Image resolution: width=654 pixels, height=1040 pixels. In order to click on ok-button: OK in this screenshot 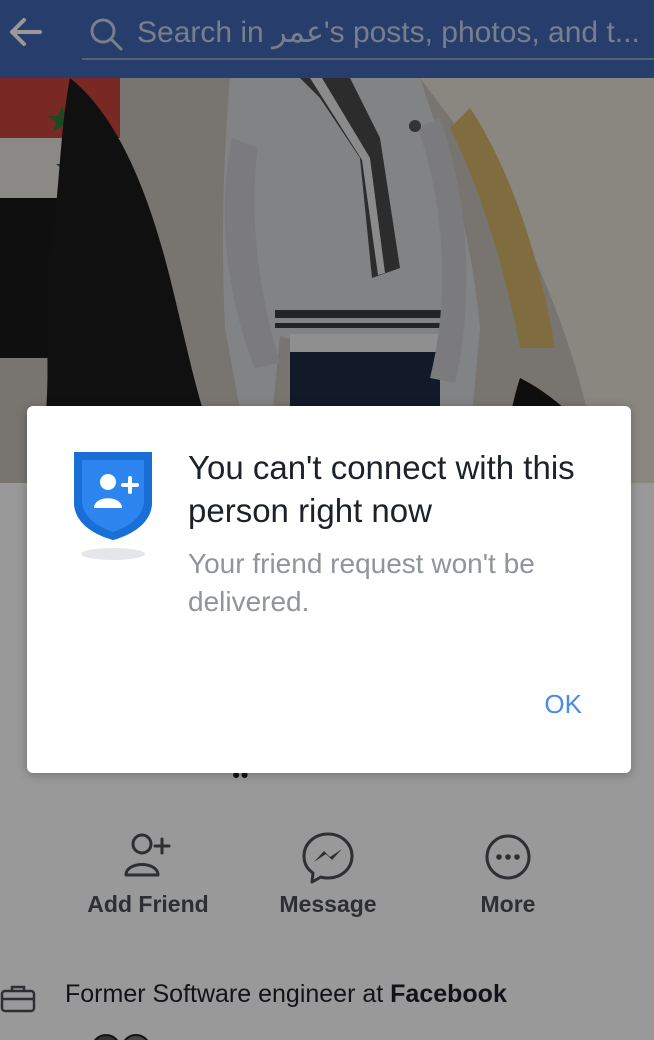, I will do `click(563, 704)`.